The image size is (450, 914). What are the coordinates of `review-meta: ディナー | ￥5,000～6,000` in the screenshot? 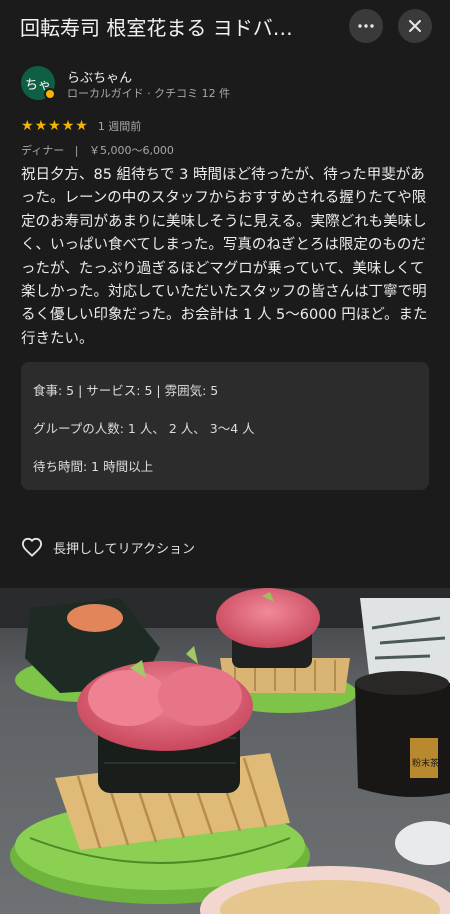 It's located at (97, 150).